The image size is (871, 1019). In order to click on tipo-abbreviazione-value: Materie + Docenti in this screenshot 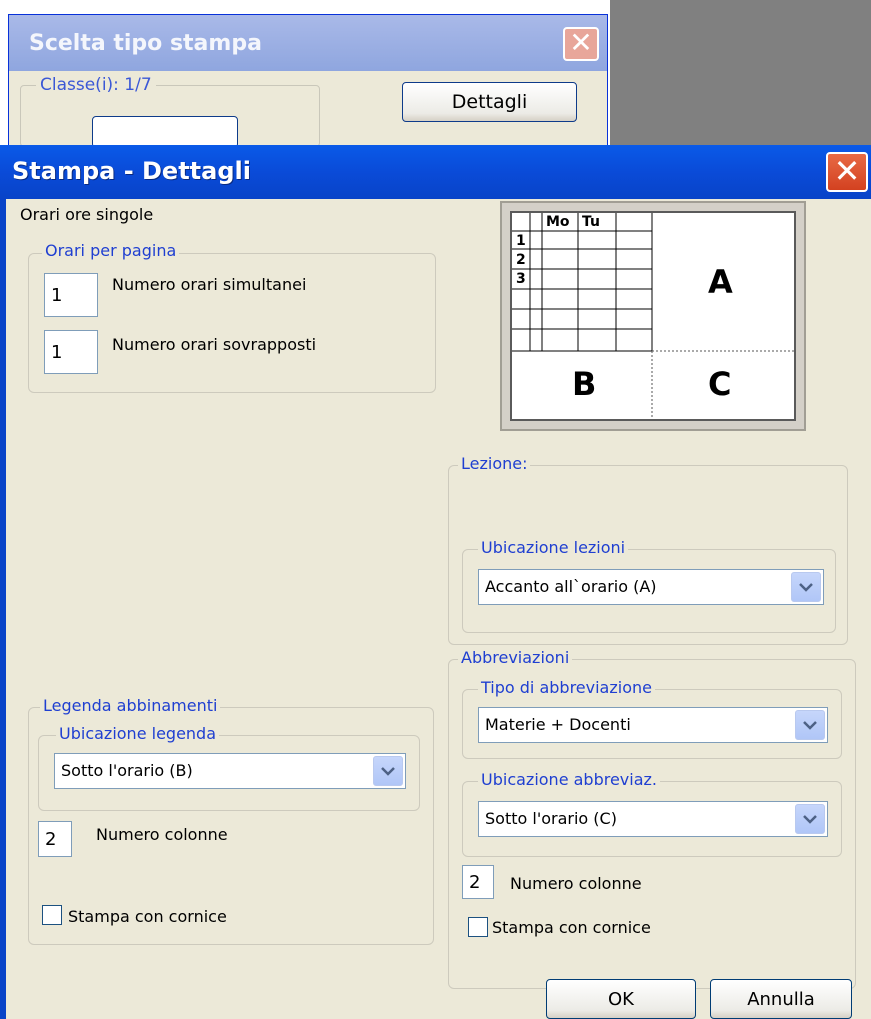, I will do `click(558, 724)`.